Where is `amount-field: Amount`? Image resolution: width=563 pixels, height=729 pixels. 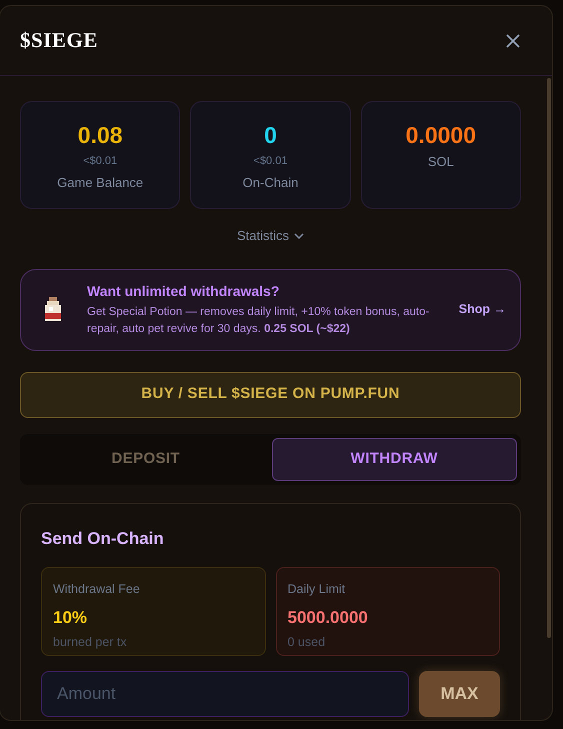 amount-field: Amount is located at coordinates (225, 694).